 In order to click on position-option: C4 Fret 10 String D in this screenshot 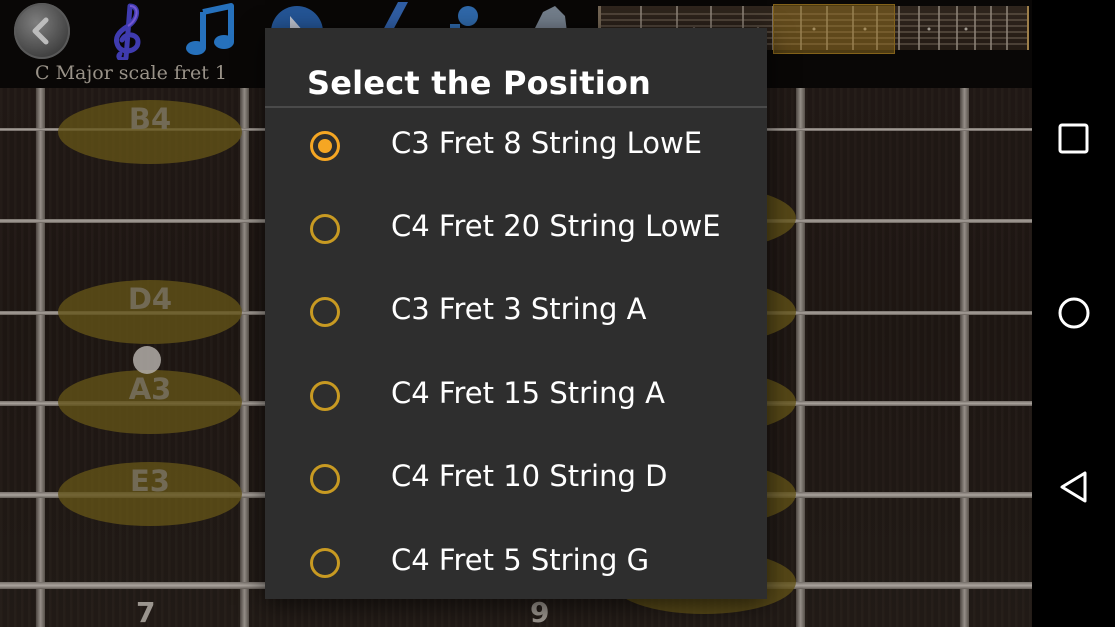, I will do `click(516, 480)`.